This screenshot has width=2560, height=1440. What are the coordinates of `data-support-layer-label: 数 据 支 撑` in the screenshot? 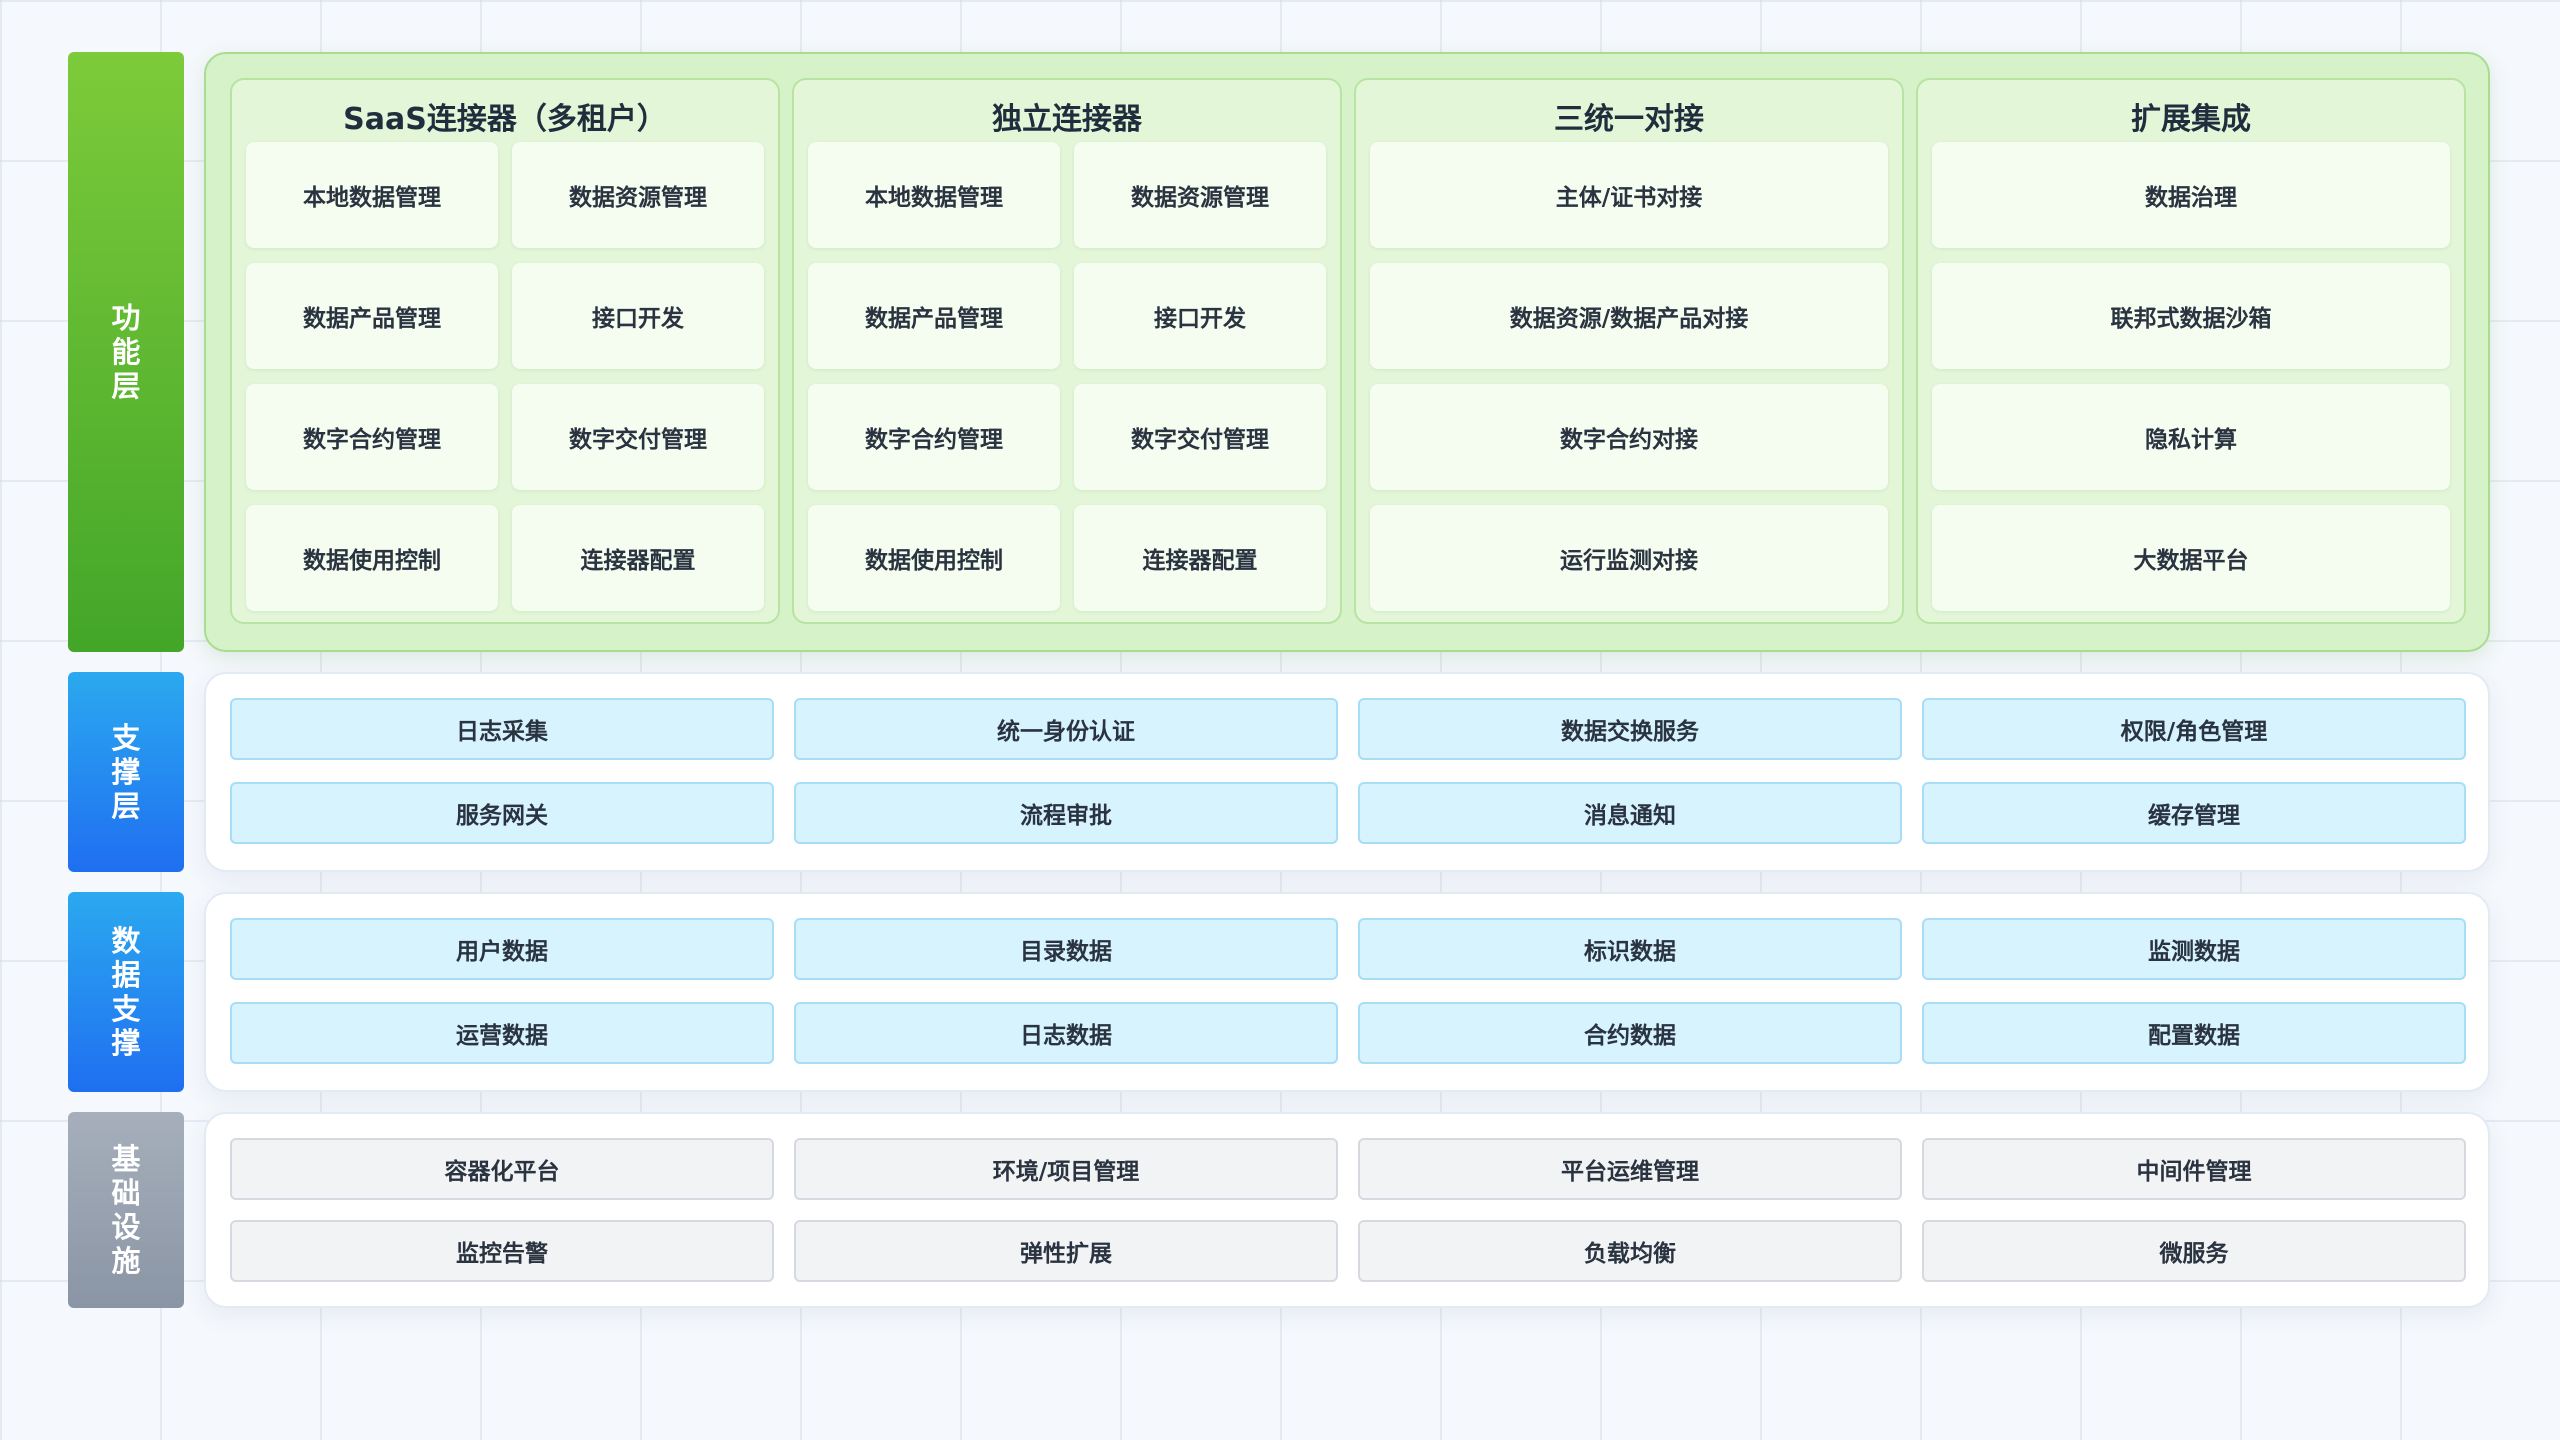 It's located at (126, 992).